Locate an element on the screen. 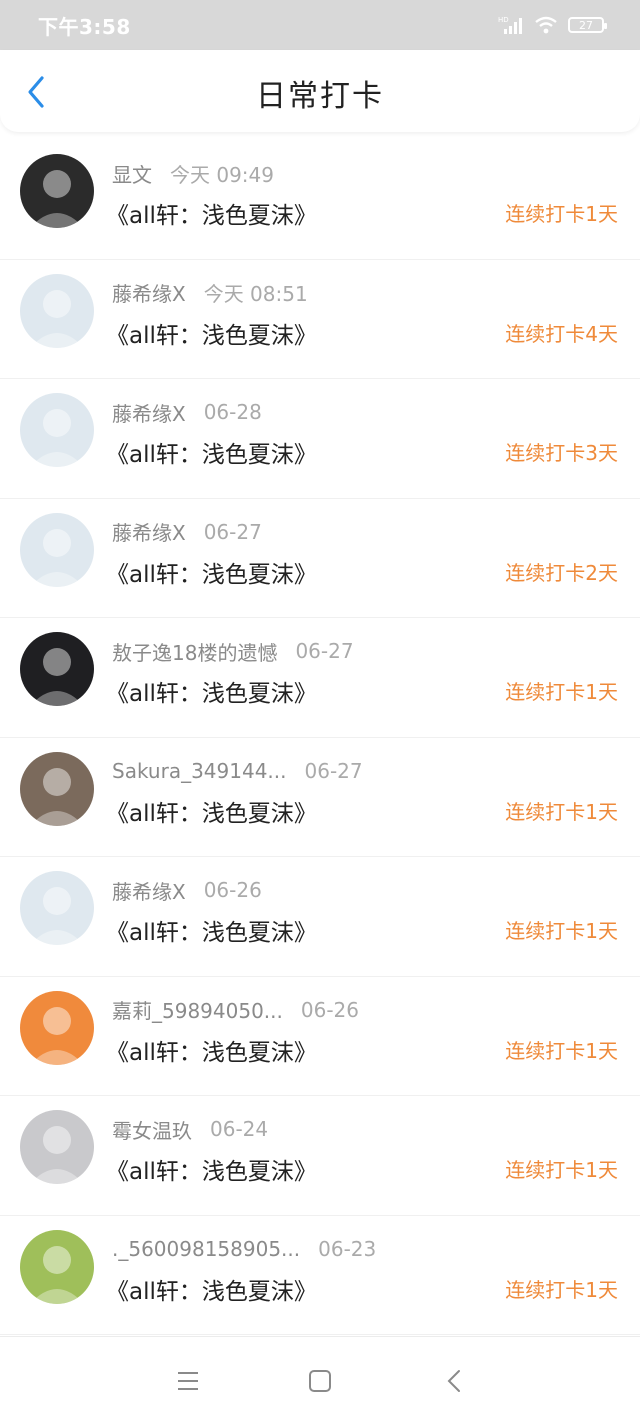 This screenshot has width=640, height=1423. signal-icon: HD is located at coordinates (510, 25).